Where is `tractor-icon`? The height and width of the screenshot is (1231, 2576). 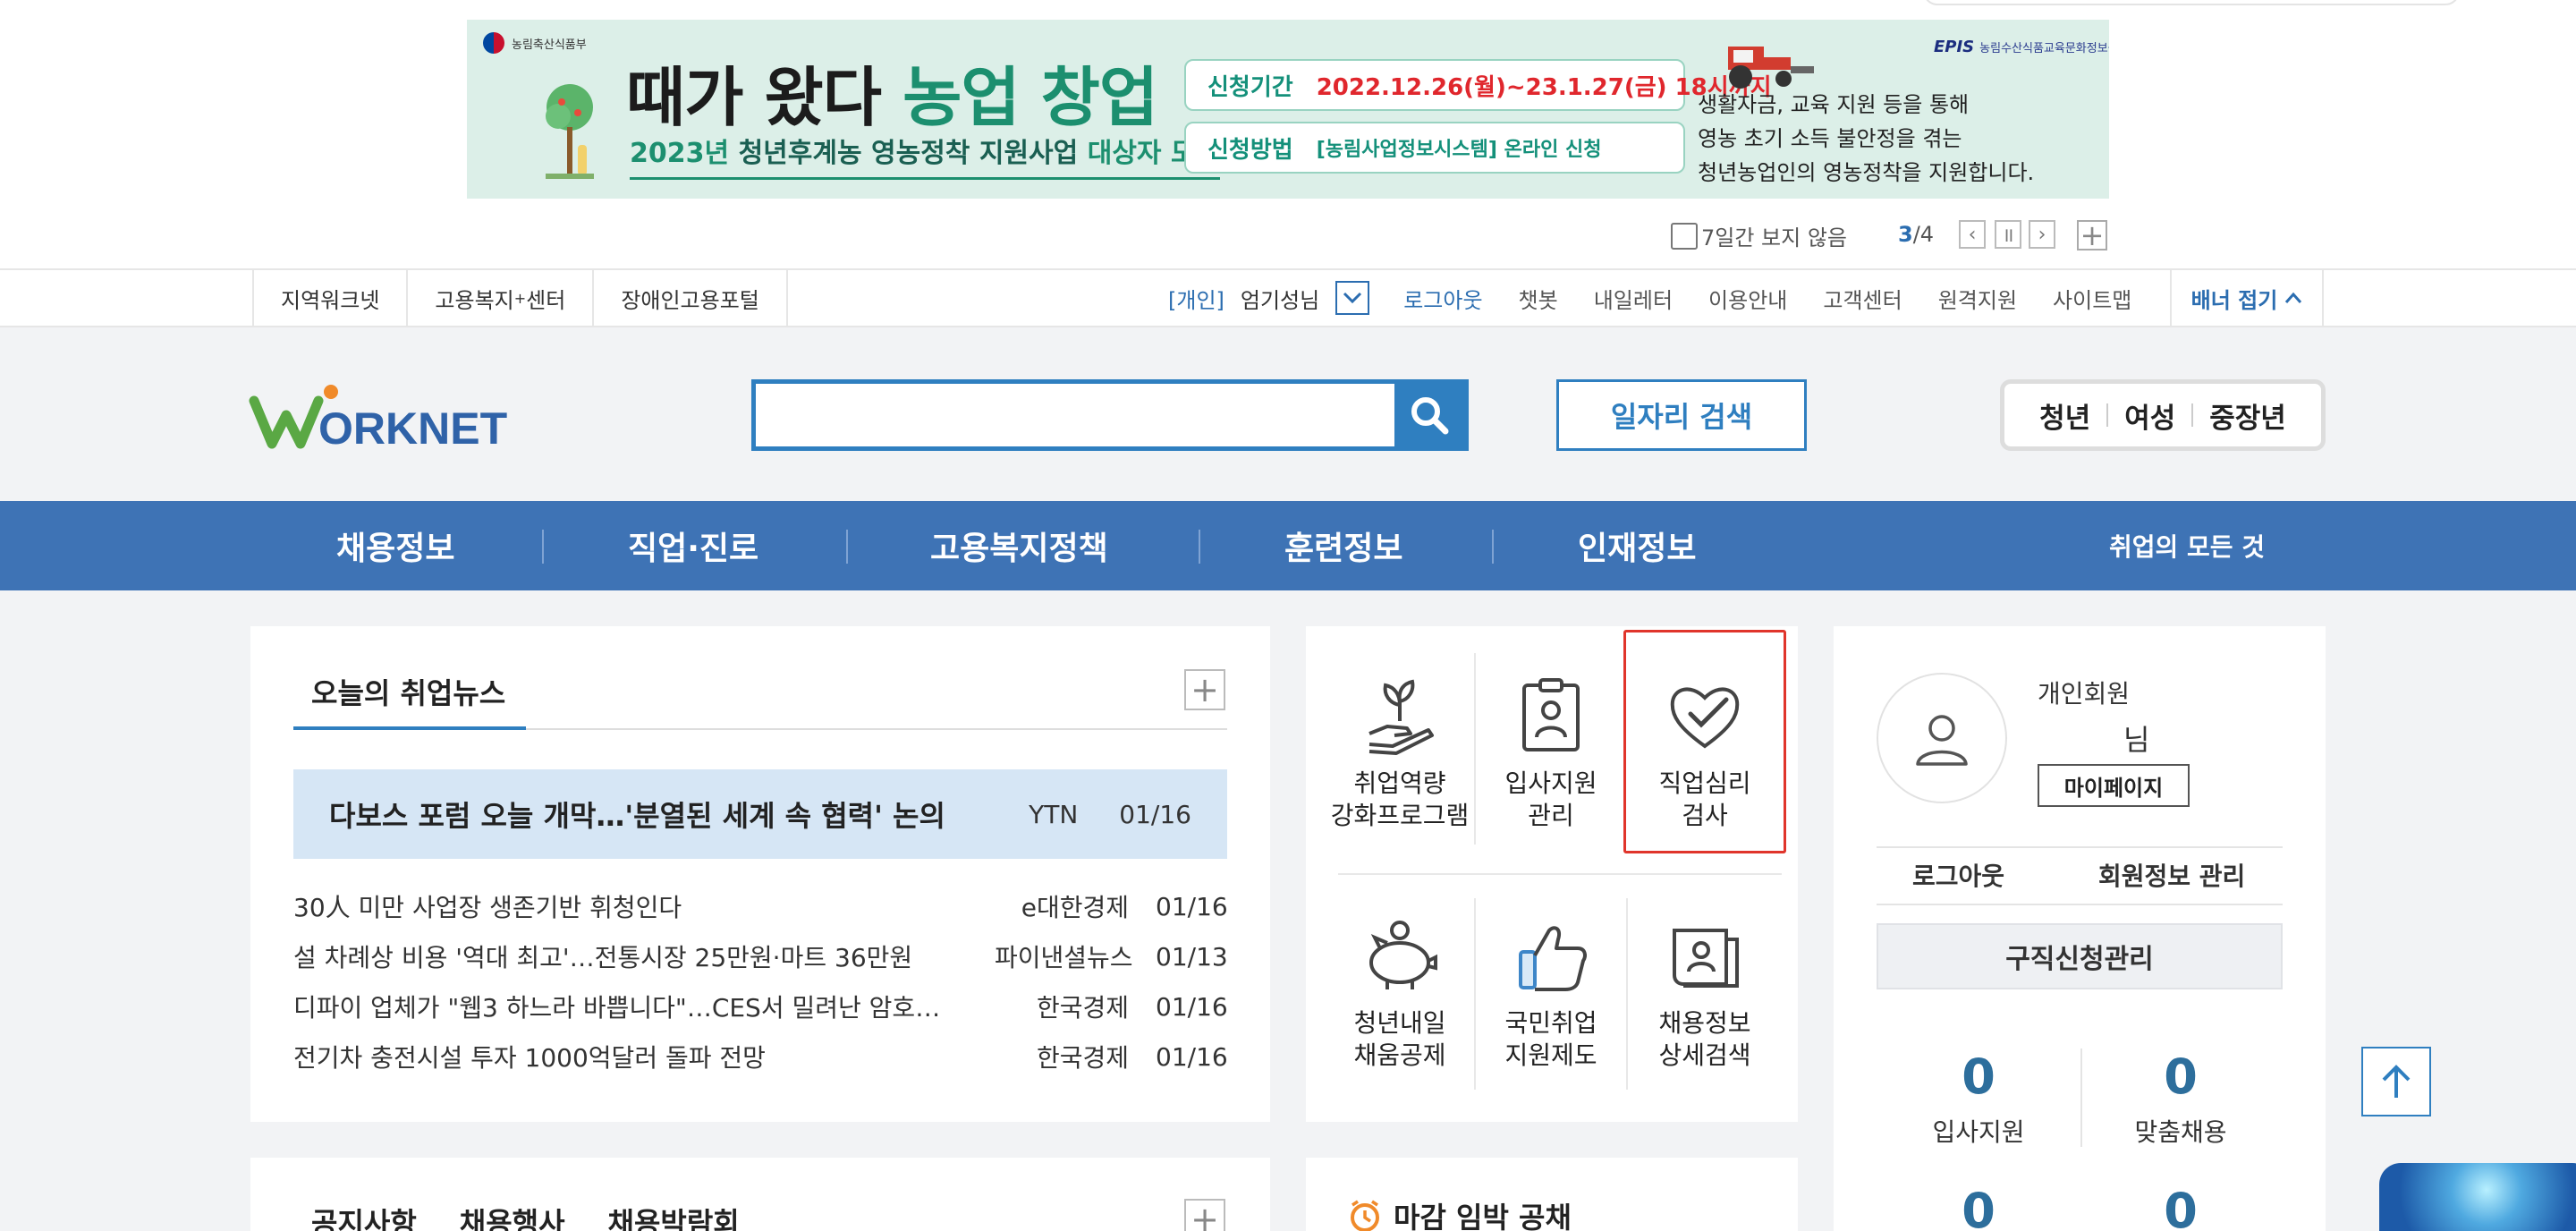 tractor-icon is located at coordinates (1771, 68).